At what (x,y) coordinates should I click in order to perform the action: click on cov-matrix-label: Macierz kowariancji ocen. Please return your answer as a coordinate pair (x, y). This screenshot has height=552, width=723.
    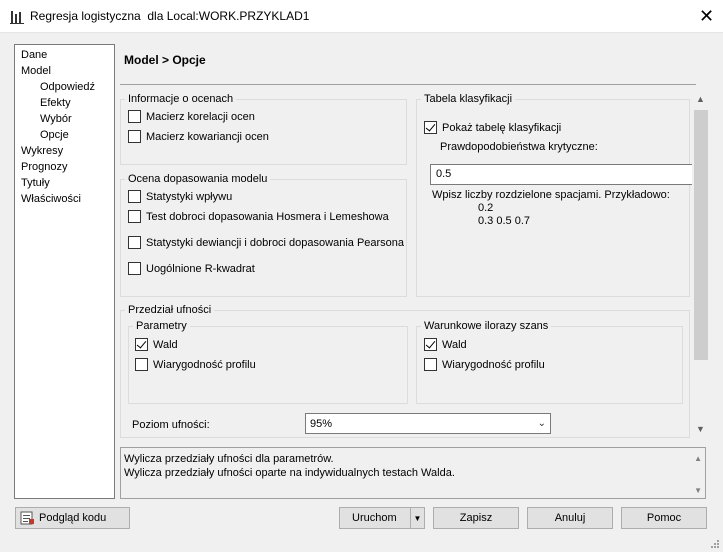
    Looking at the image, I should click on (207, 136).